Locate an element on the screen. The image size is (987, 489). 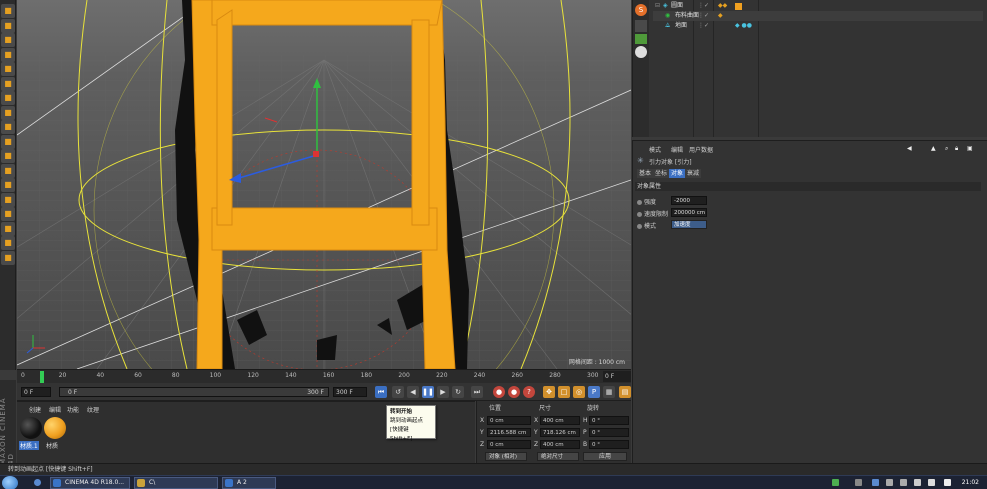
undo-icon: ■ is located at coordinates (8, 11).